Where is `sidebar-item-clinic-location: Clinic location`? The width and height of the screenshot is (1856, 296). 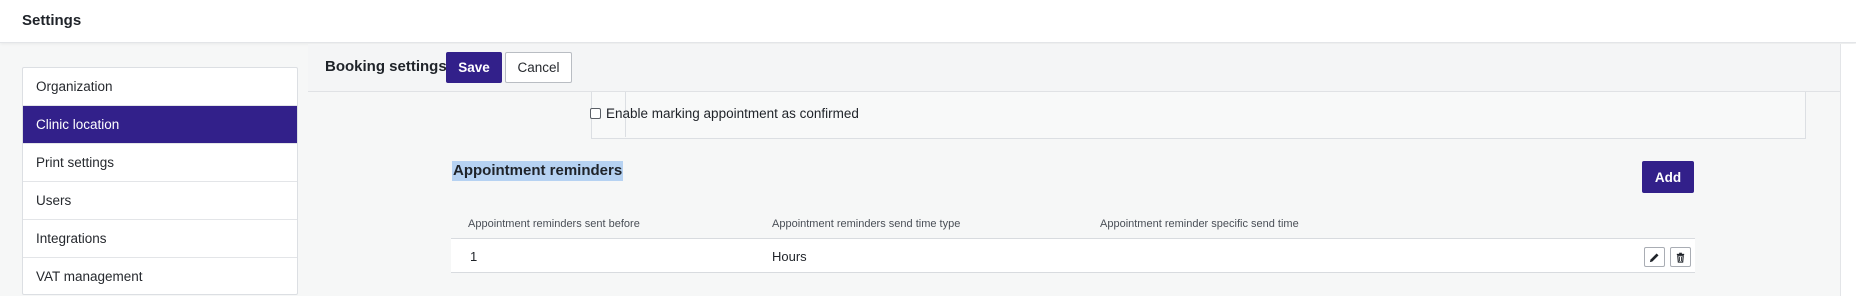
sidebar-item-clinic-location: Clinic location is located at coordinates (160, 125).